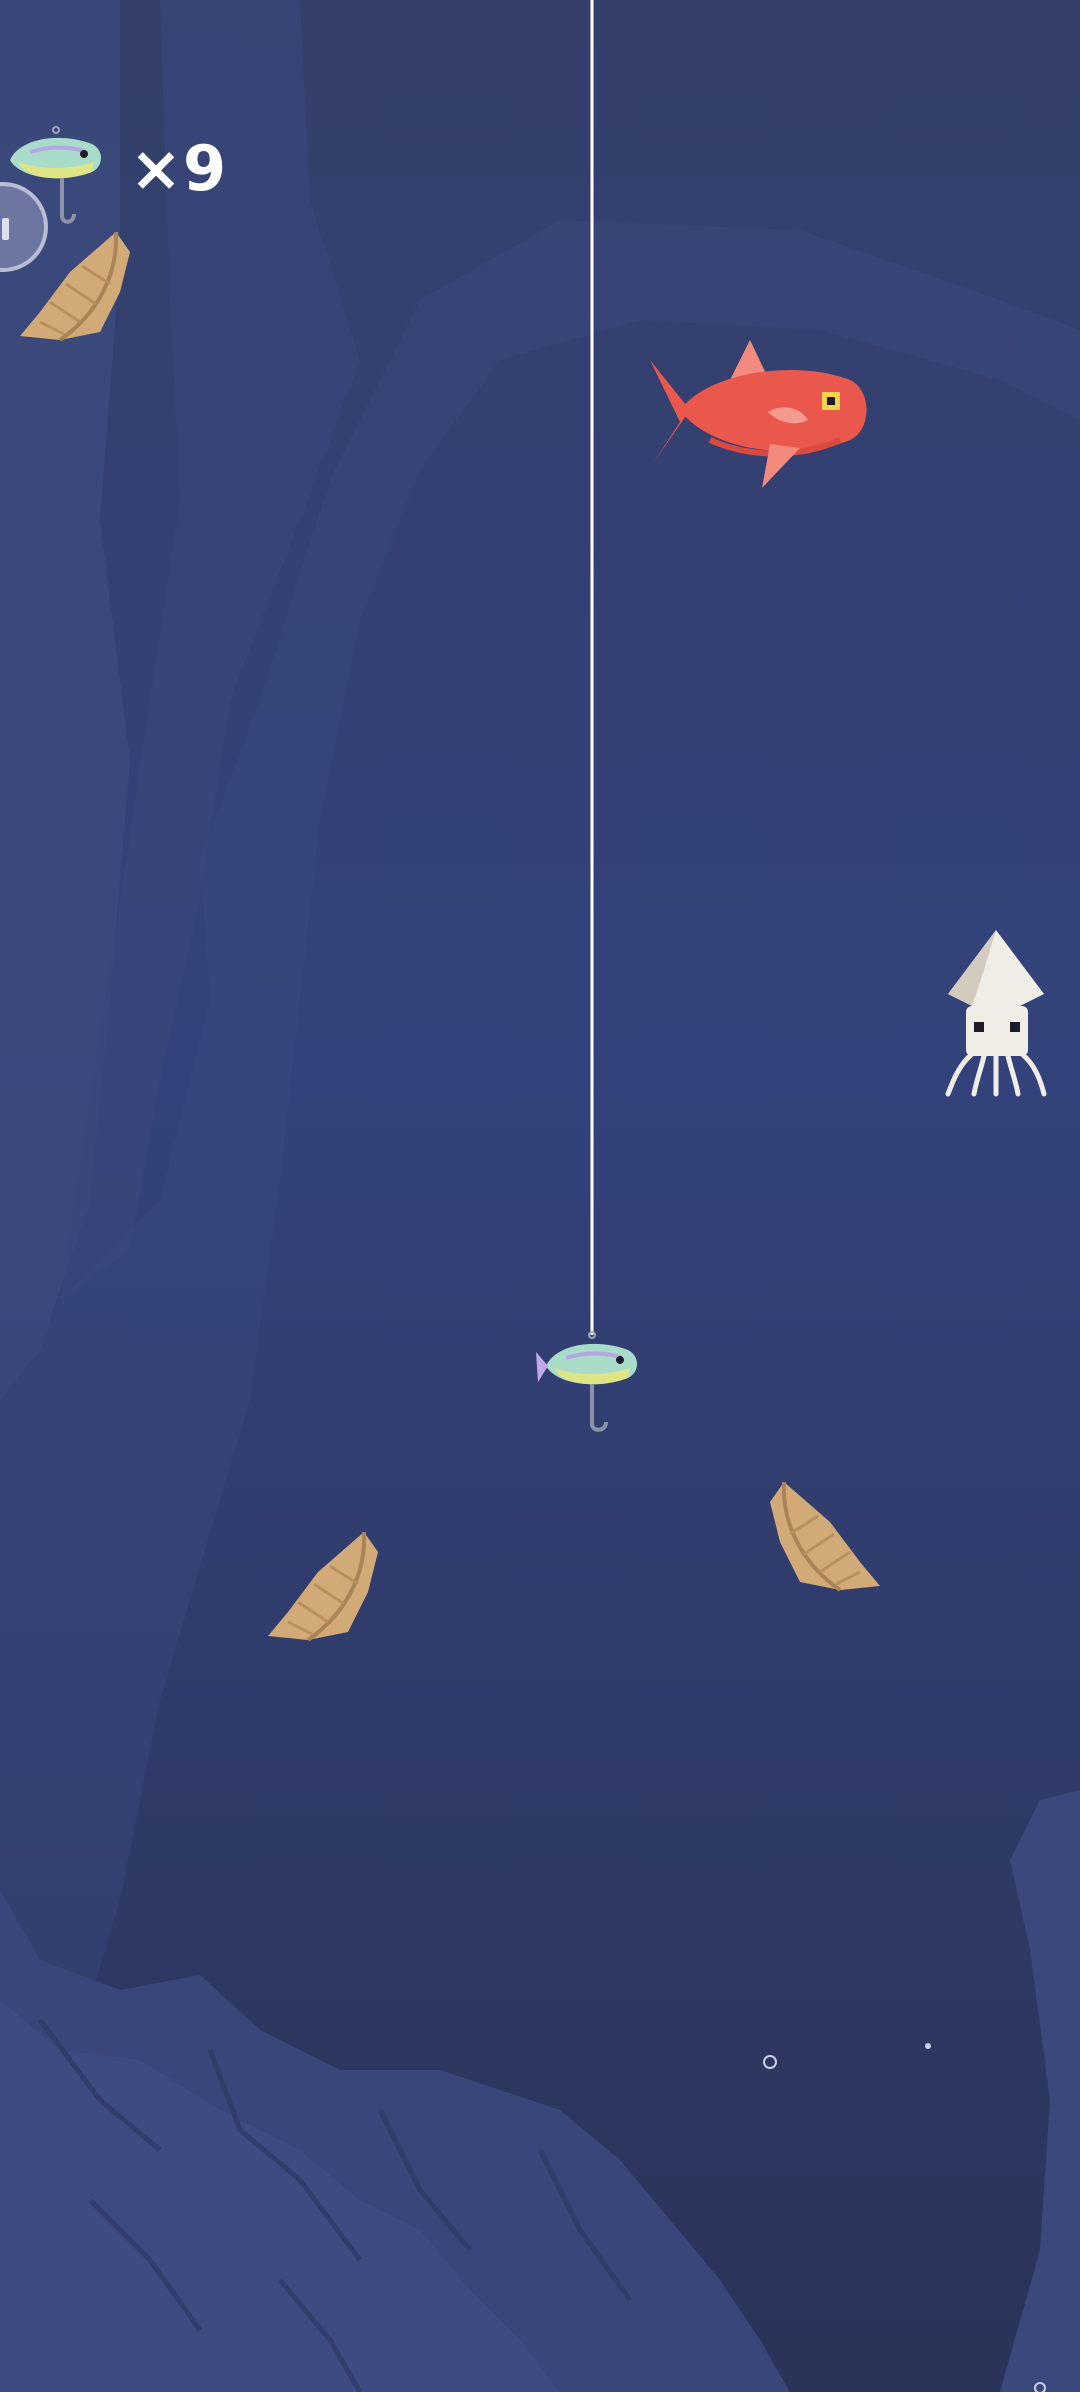 The width and height of the screenshot is (1080, 2392). What do you see at coordinates (179, 168) in the screenshot?
I see `lure-count: ×9` at bounding box center [179, 168].